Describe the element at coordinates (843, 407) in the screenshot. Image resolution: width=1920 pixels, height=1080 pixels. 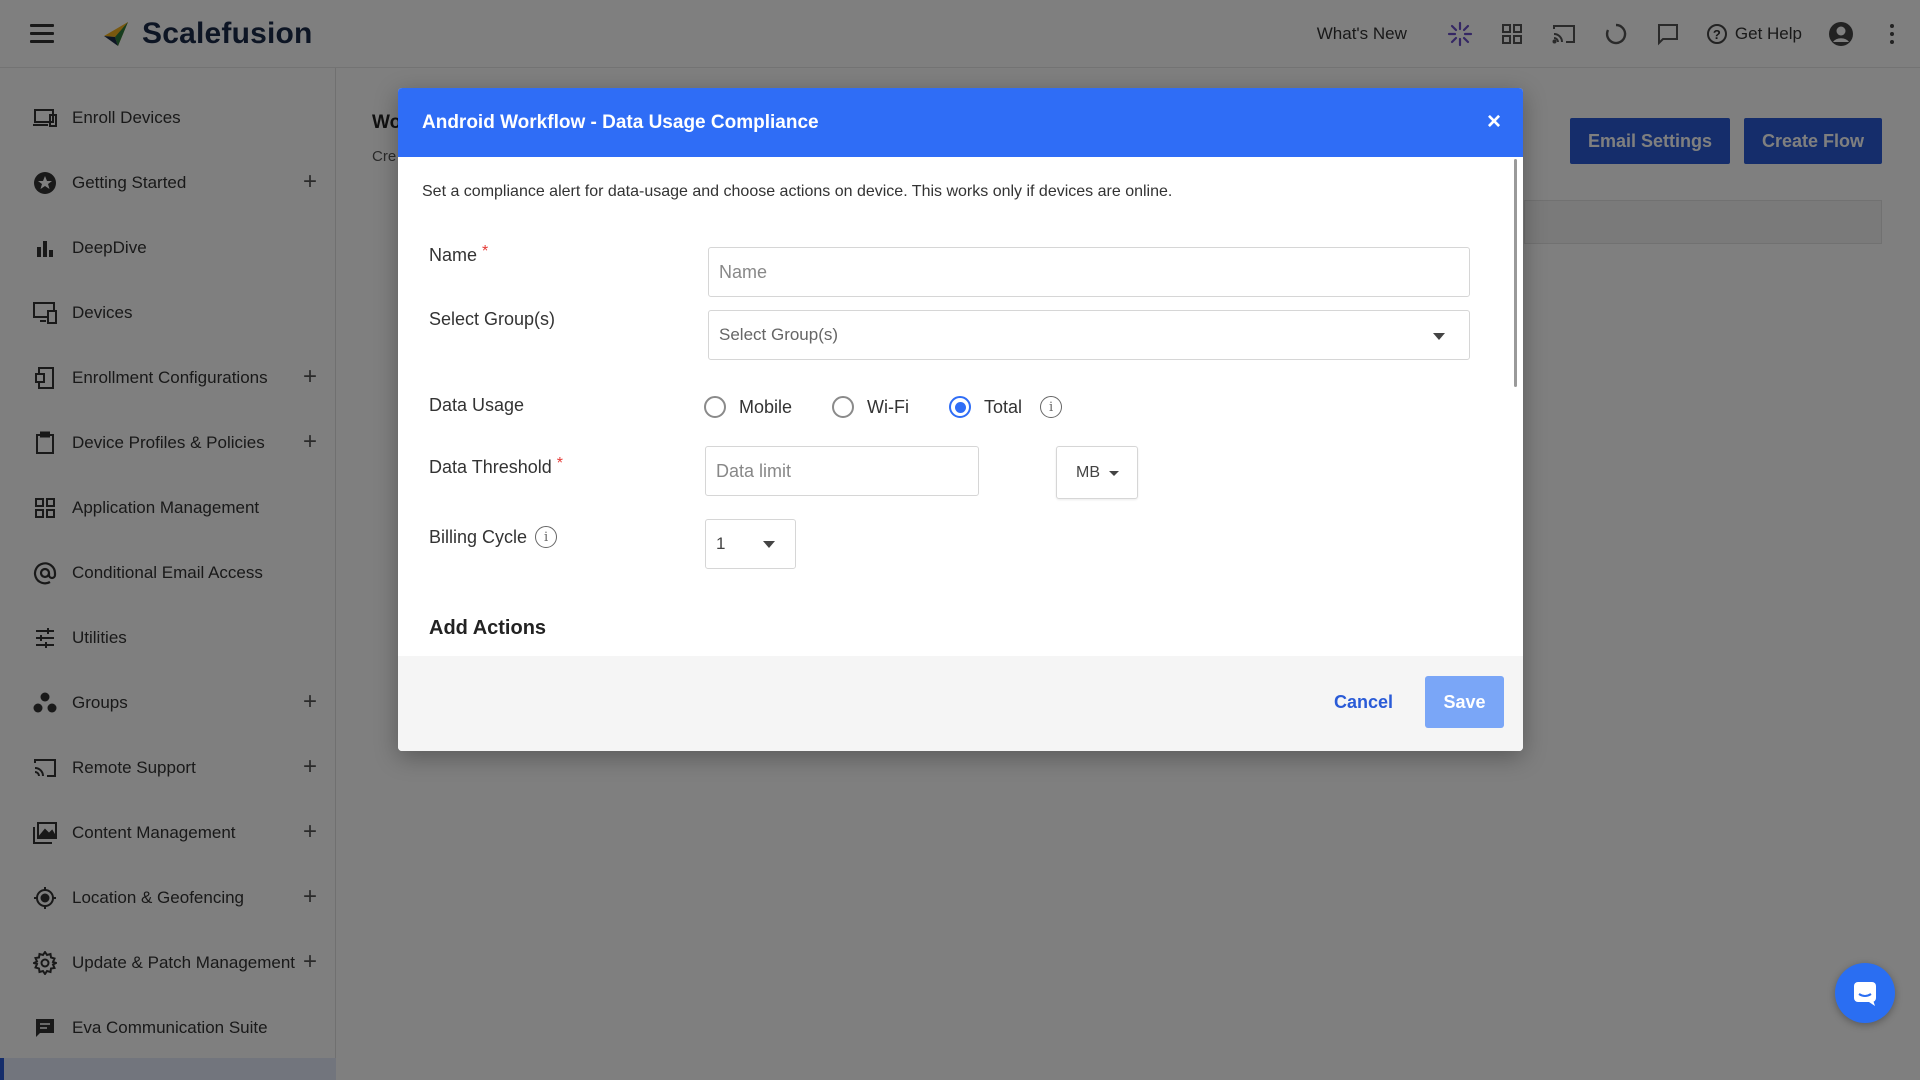
I see `radio-wifi-circle` at that location.